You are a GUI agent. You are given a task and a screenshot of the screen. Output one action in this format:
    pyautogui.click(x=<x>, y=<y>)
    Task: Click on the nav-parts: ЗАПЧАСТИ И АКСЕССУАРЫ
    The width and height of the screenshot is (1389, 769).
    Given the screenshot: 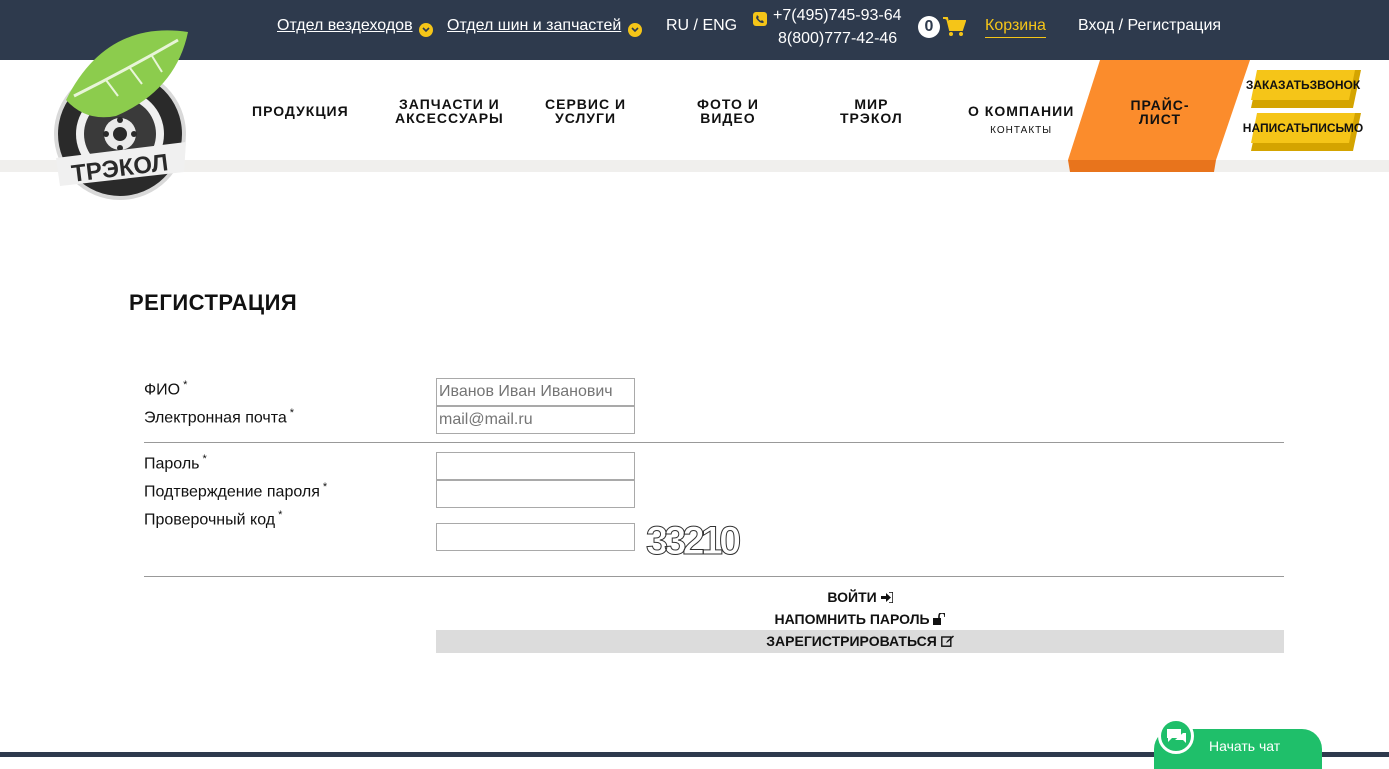 What is the action you would take?
    pyautogui.click(x=449, y=111)
    